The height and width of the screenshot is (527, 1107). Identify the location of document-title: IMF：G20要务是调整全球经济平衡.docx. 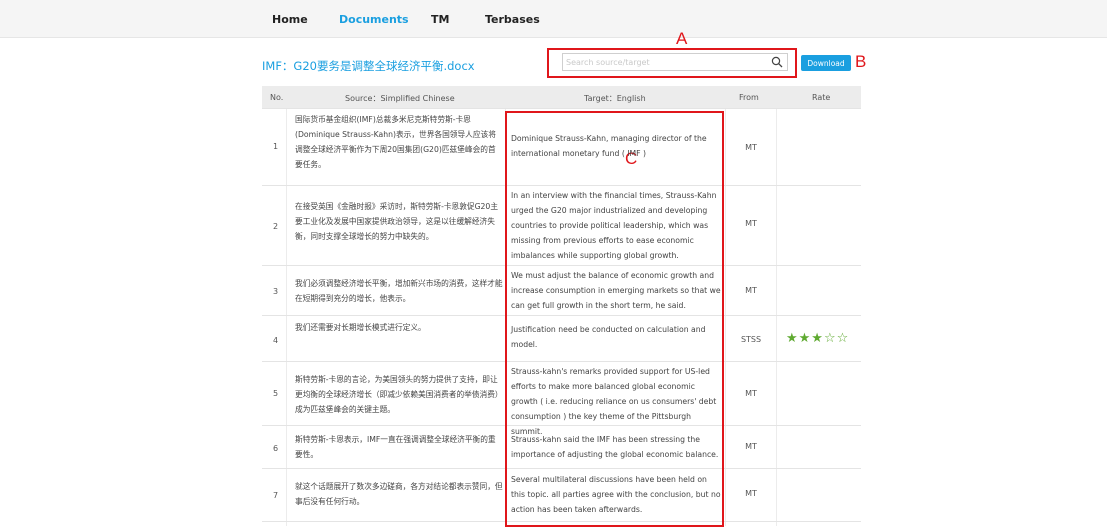
(368, 66).